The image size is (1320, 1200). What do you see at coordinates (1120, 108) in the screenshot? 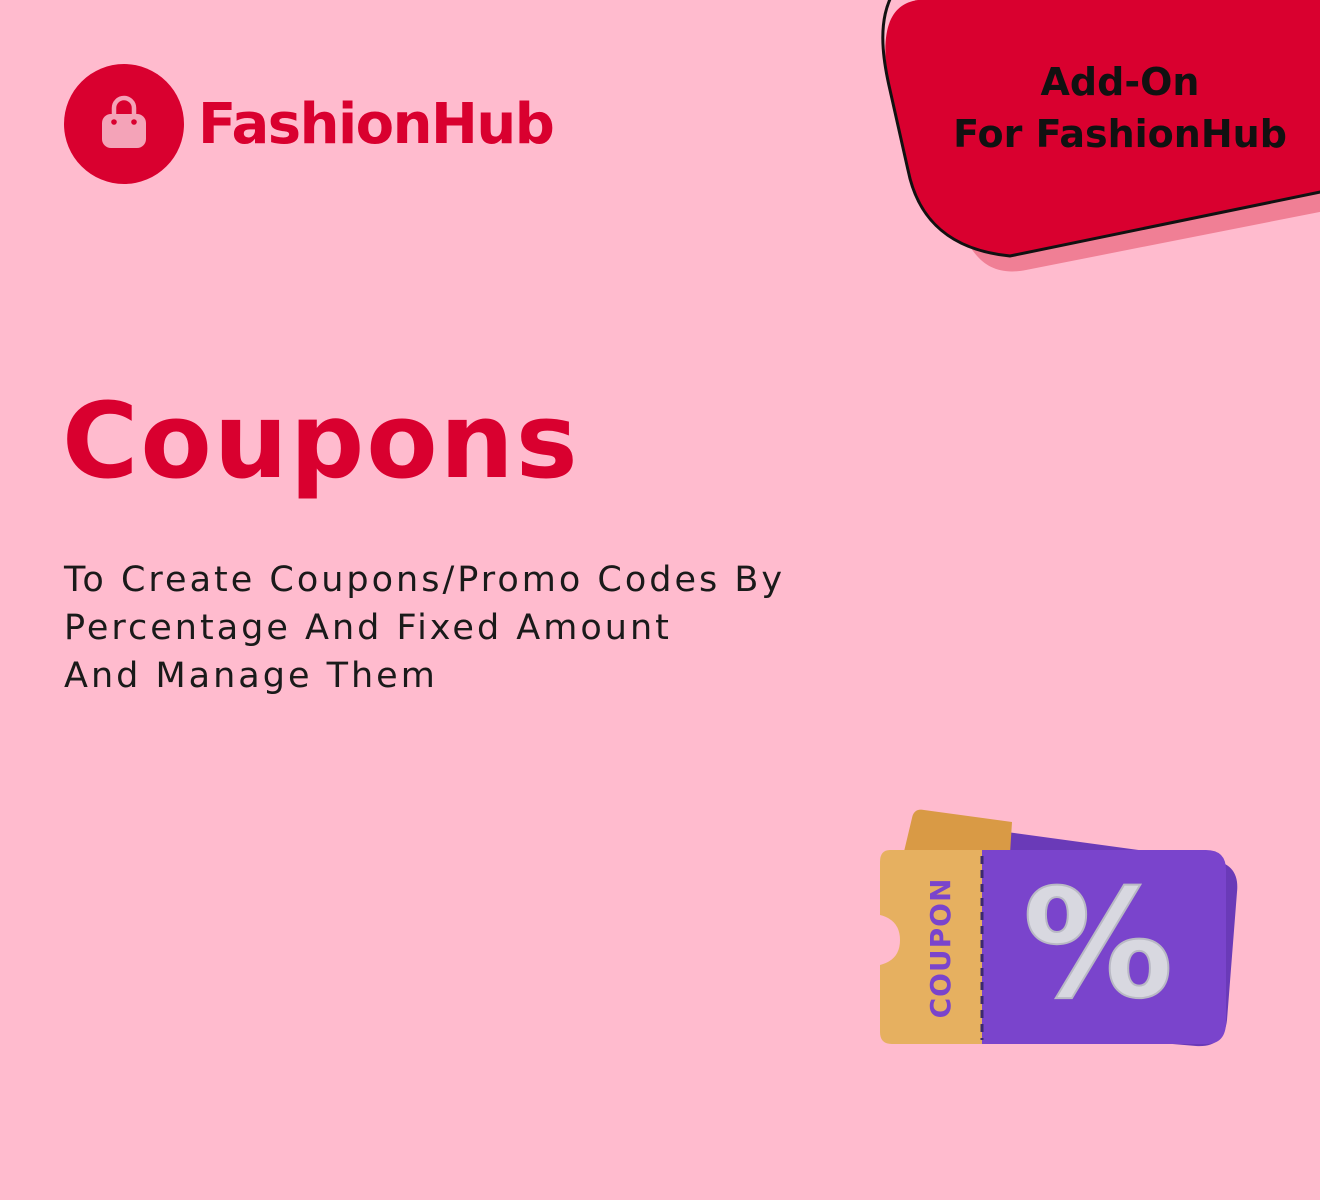
I see `badge-text: Add-On For FashionHub` at bounding box center [1120, 108].